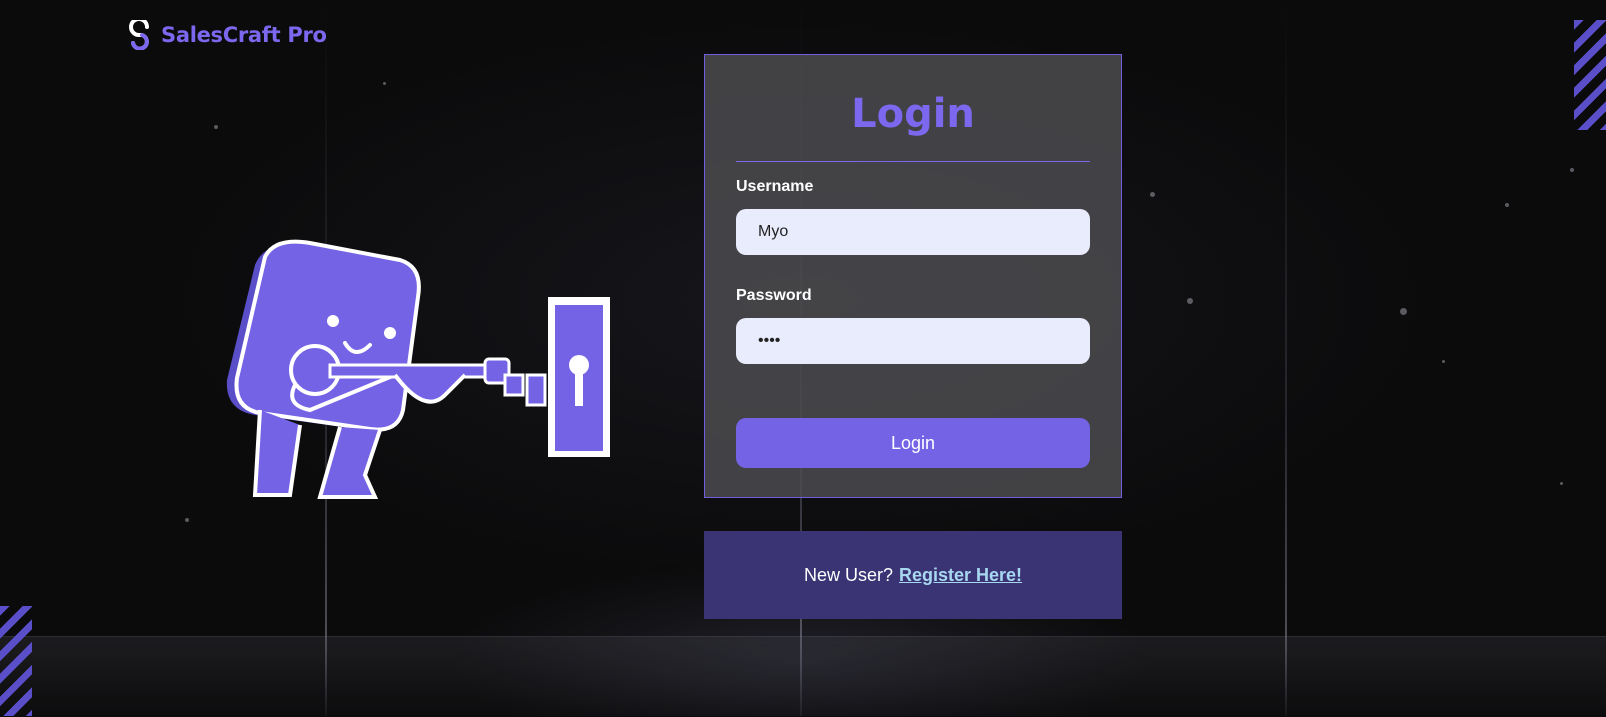  What do you see at coordinates (803, 676) in the screenshot?
I see `grid-floor` at bounding box center [803, 676].